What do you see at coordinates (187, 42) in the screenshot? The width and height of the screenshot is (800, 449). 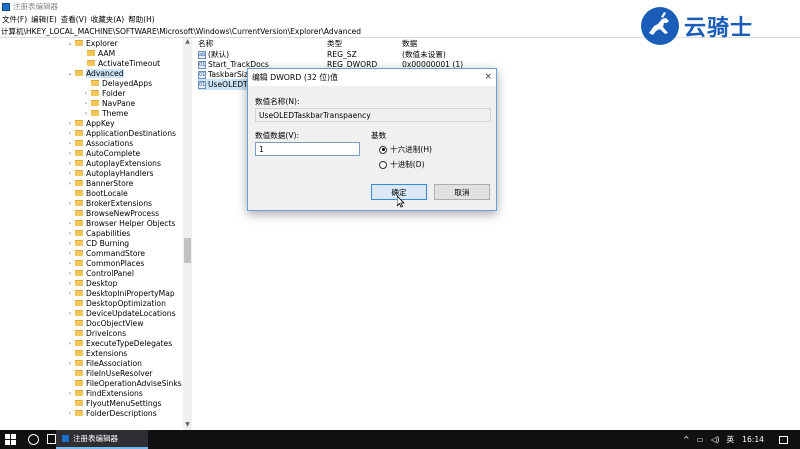 I see `scroll-up-icon: ▲` at bounding box center [187, 42].